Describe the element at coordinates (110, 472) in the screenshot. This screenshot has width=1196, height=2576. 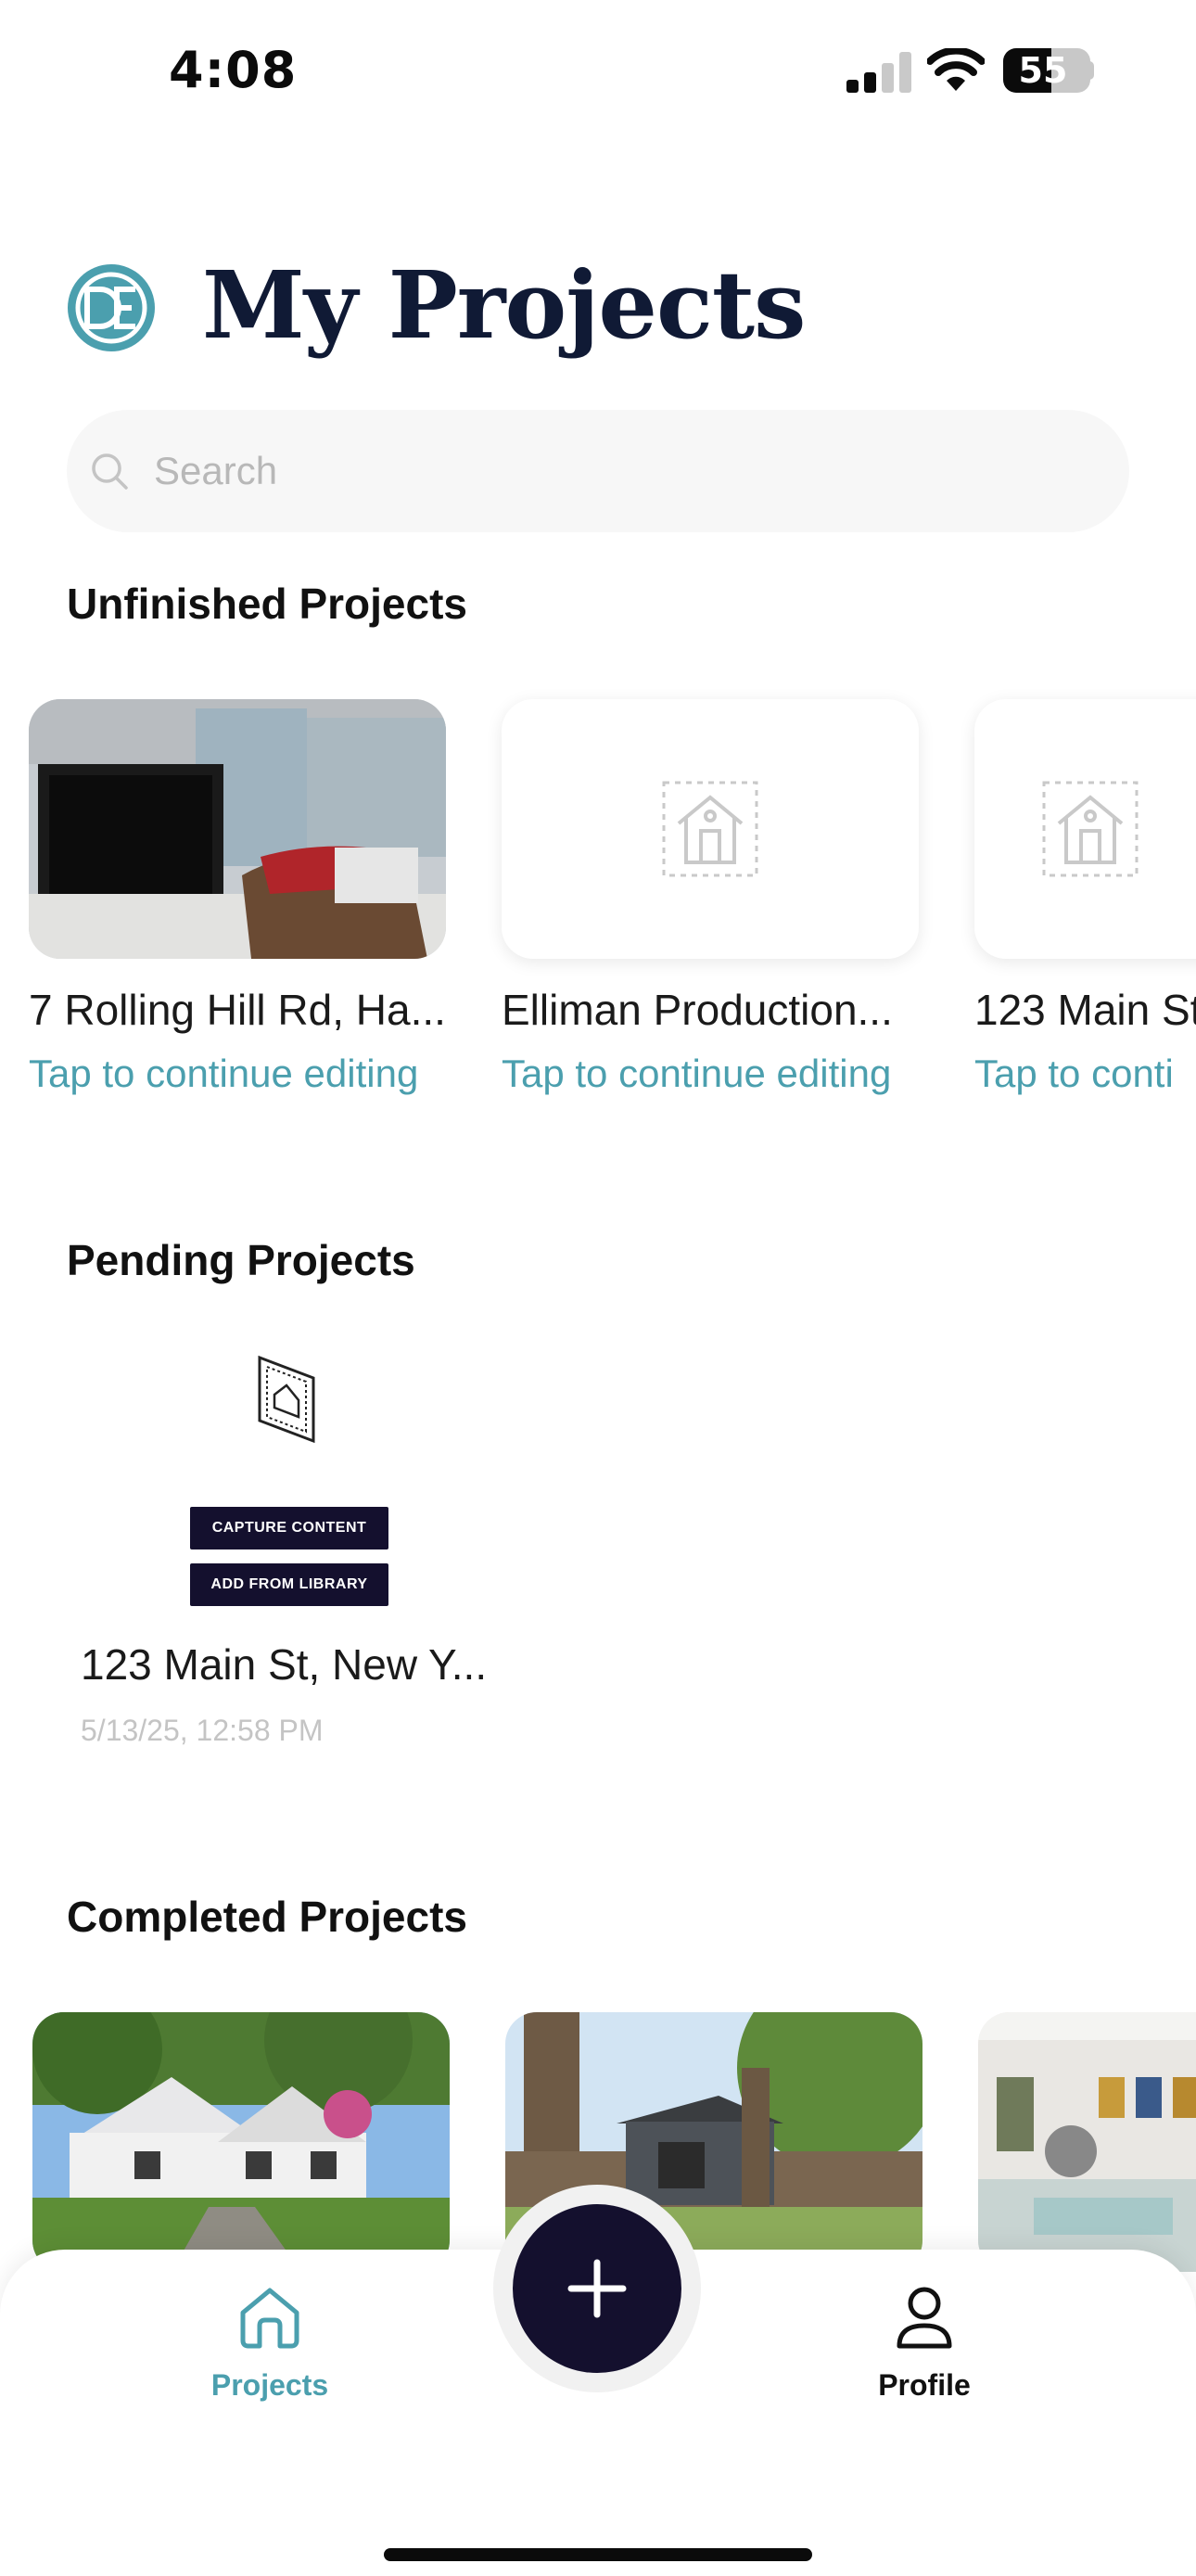
I see `search-icon` at that location.